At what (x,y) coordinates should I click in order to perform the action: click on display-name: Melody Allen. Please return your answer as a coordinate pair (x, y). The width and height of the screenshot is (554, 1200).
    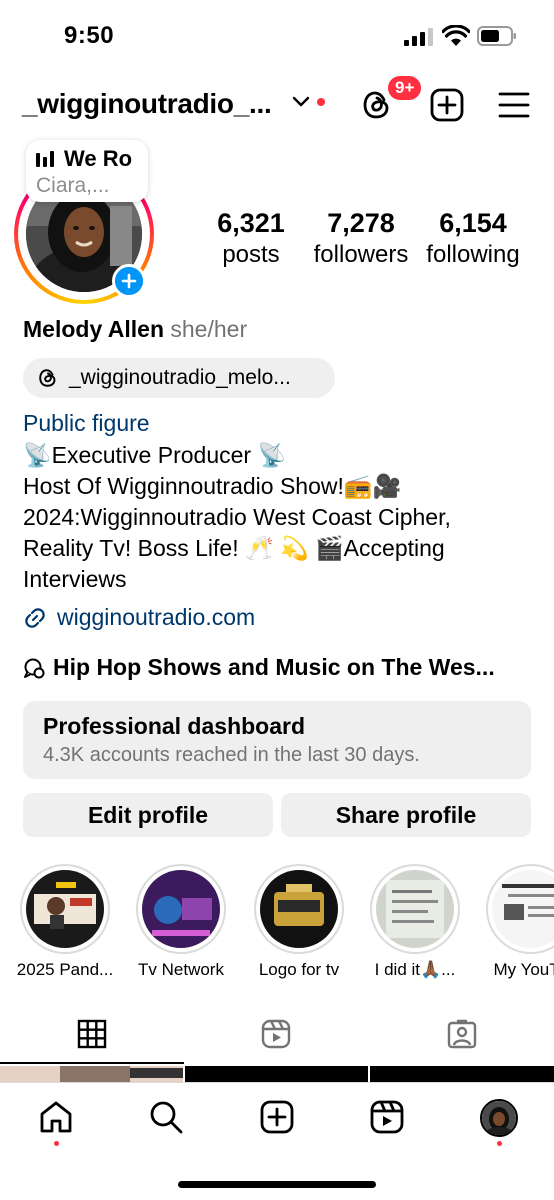
    Looking at the image, I should click on (93, 329).